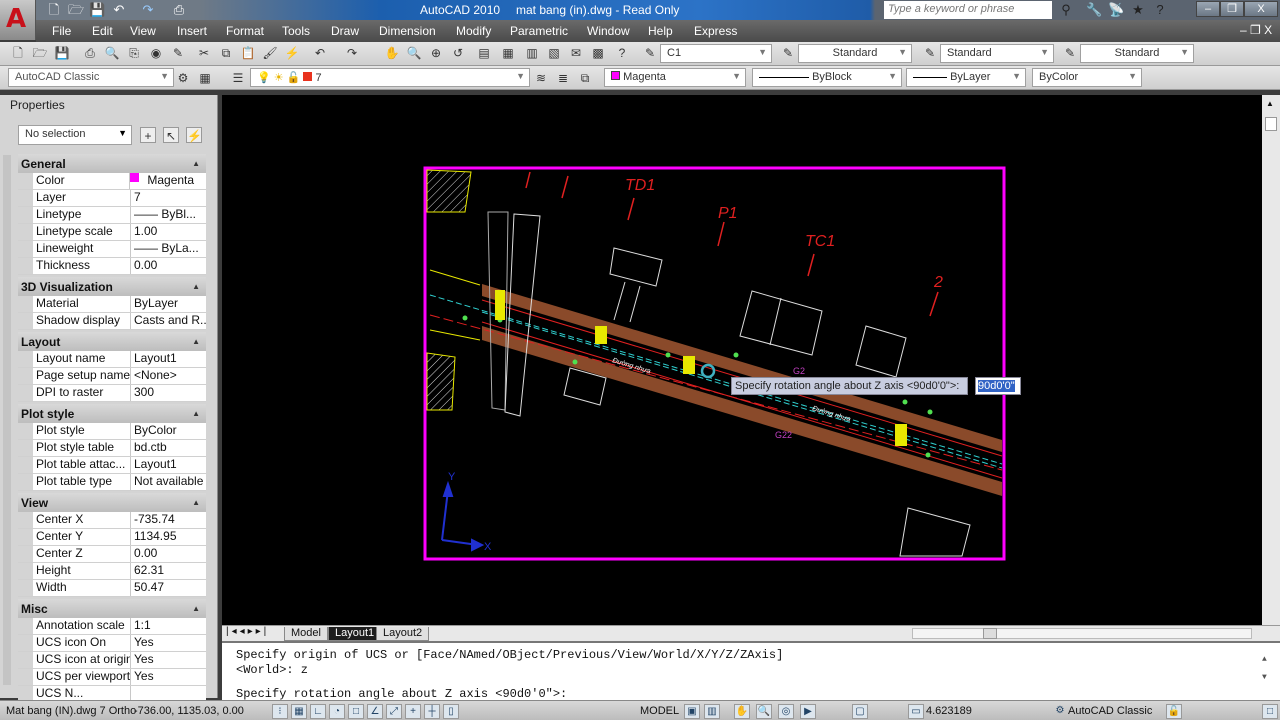 This screenshot has height=720, width=1280. I want to click on coordinates-readout: -736.00, 1135.03, 0.00, so click(189, 711).